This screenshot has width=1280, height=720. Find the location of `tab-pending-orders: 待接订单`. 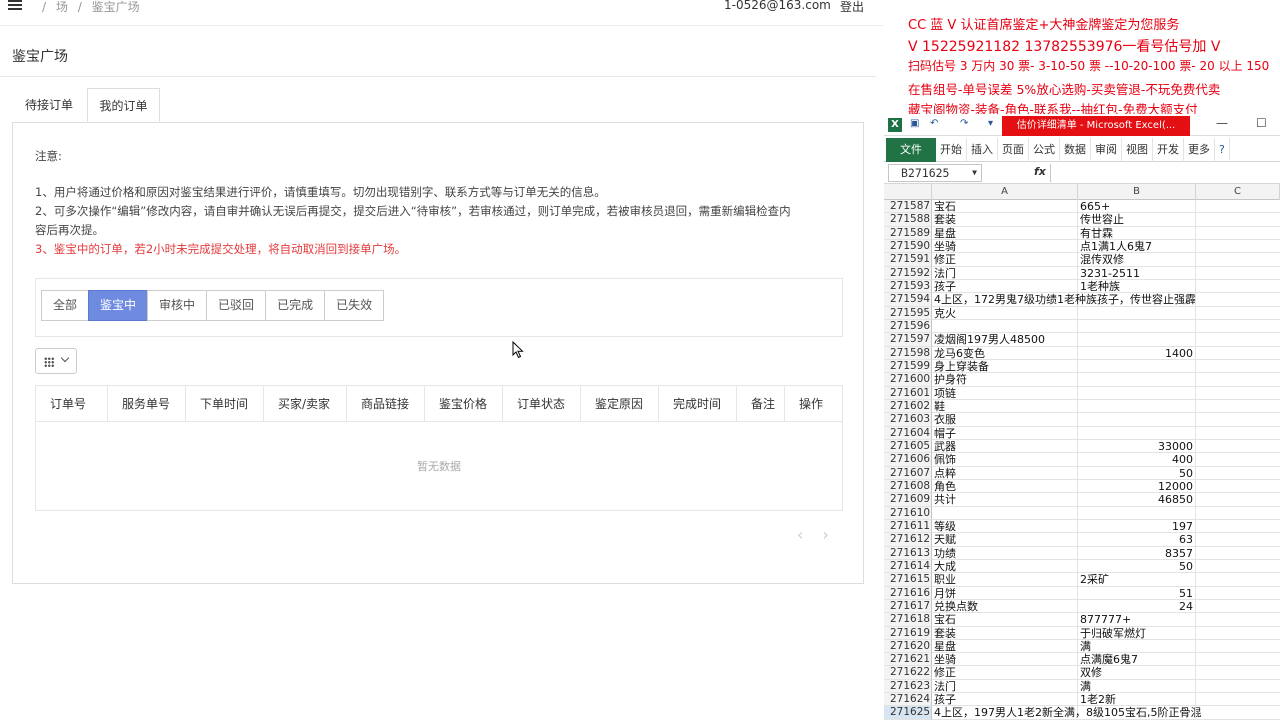

tab-pending-orders: 待接订单 is located at coordinates (49, 105).